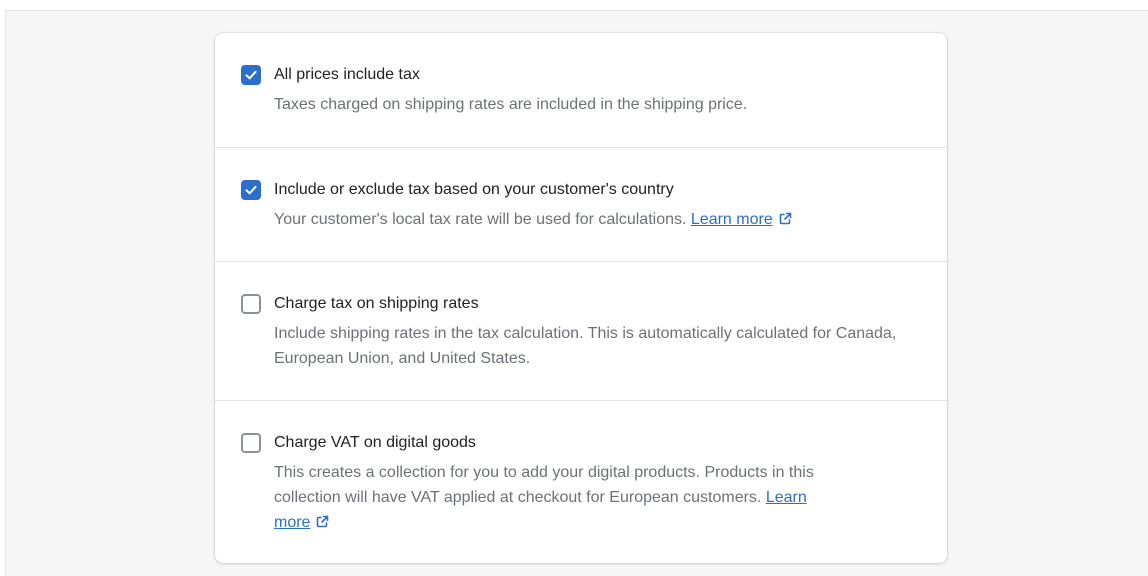 This screenshot has width=1148, height=576. I want to click on learn-more-link: Learn, so click(786, 497).